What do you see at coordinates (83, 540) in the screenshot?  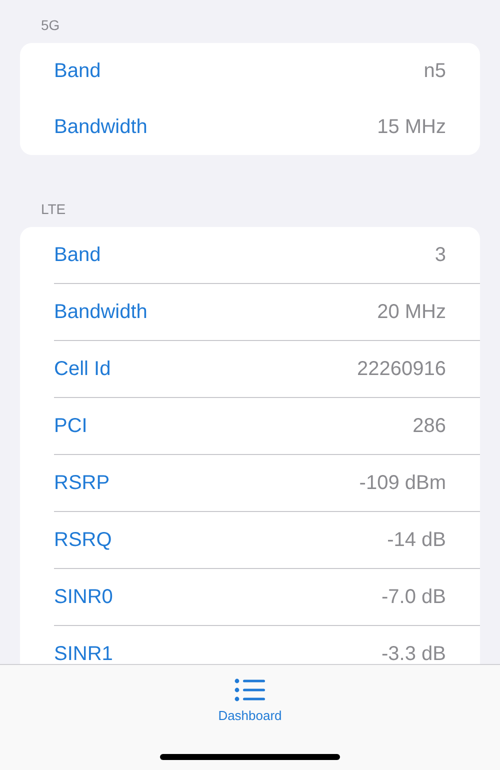 I see `row-label: RSRQ` at bounding box center [83, 540].